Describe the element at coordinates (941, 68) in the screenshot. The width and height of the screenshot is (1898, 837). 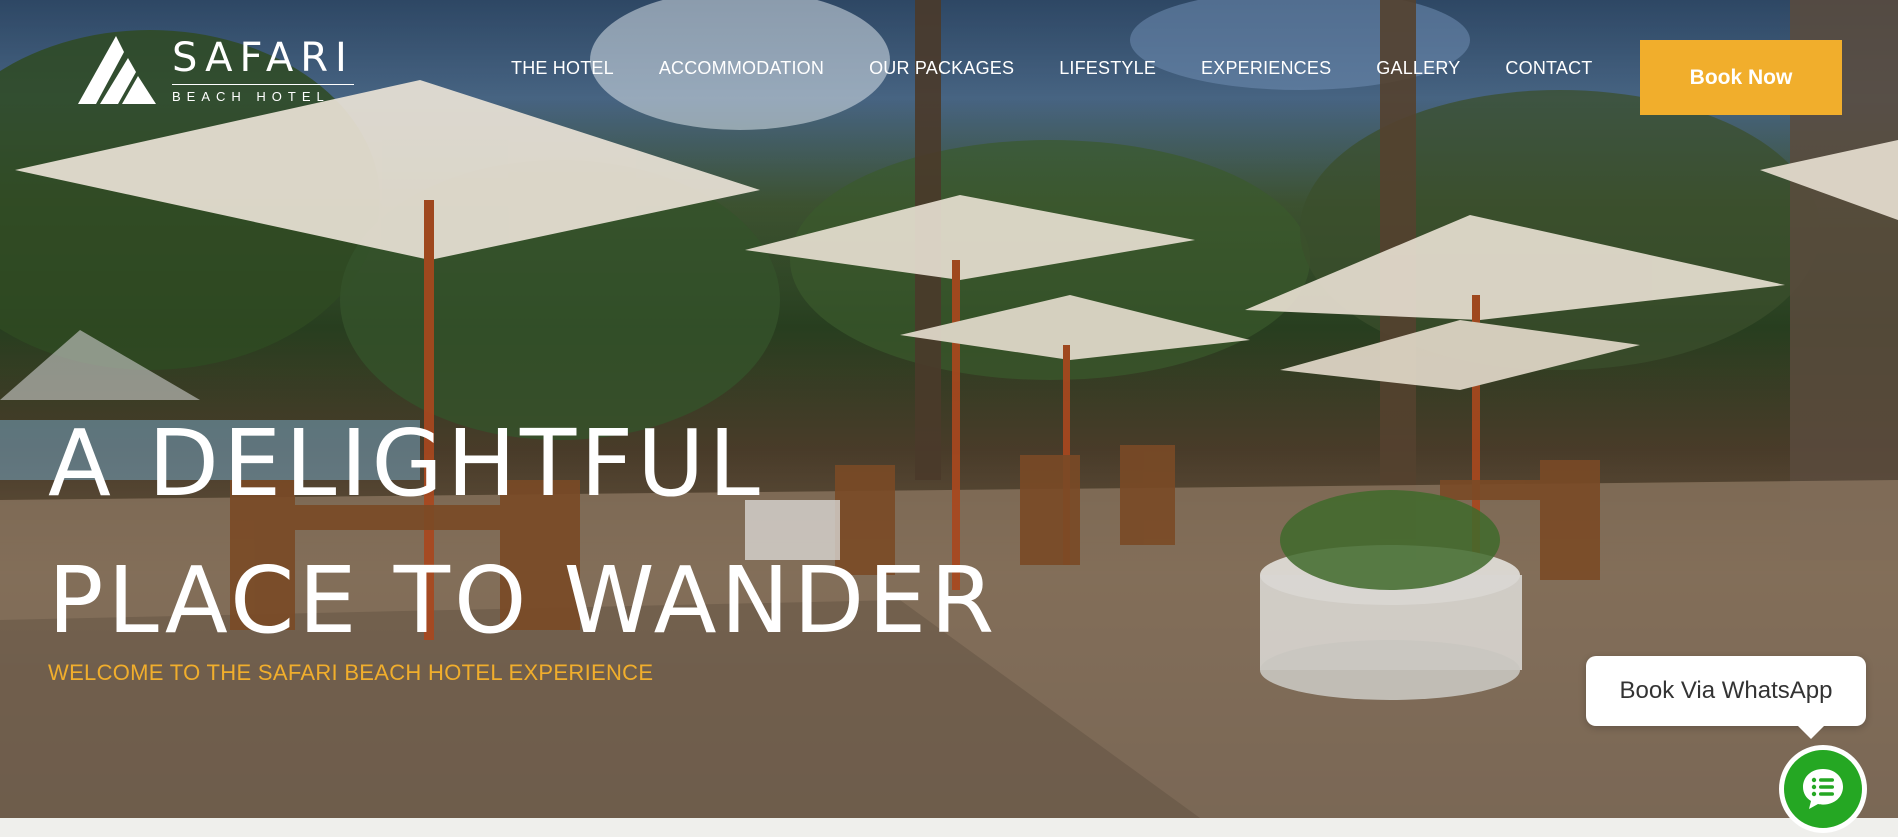
I see `nav-item-our-packages: OUR PACKAGES` at that location.